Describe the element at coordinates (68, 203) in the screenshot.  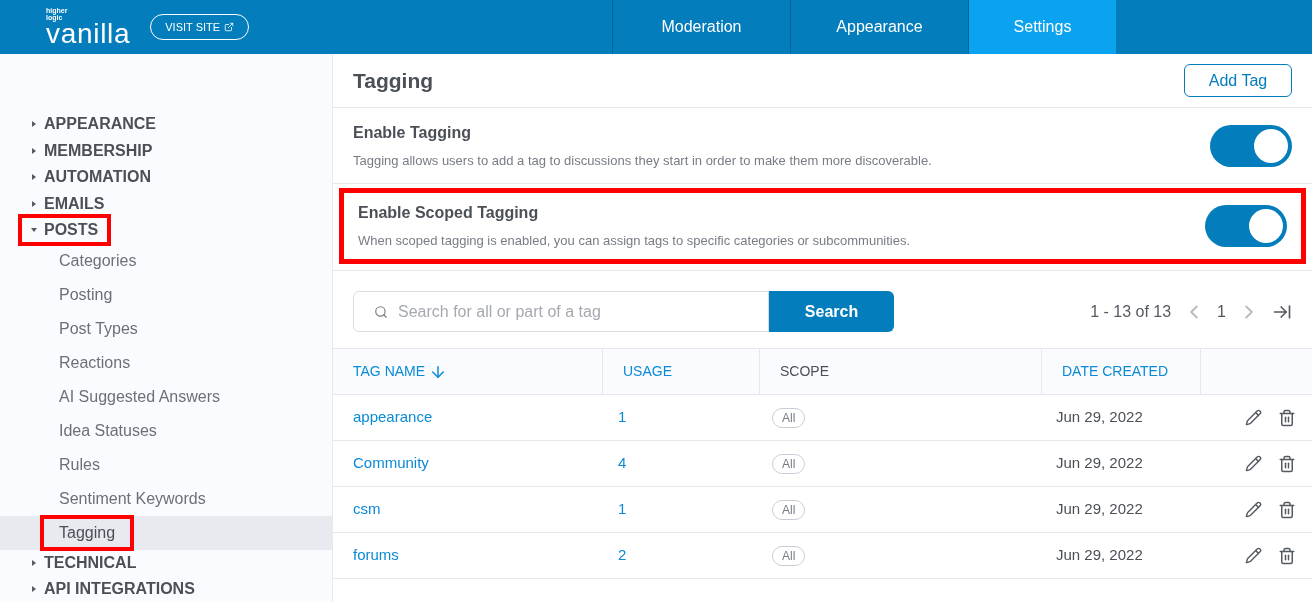
I see `sidebar-section: EMAILS` at that location.